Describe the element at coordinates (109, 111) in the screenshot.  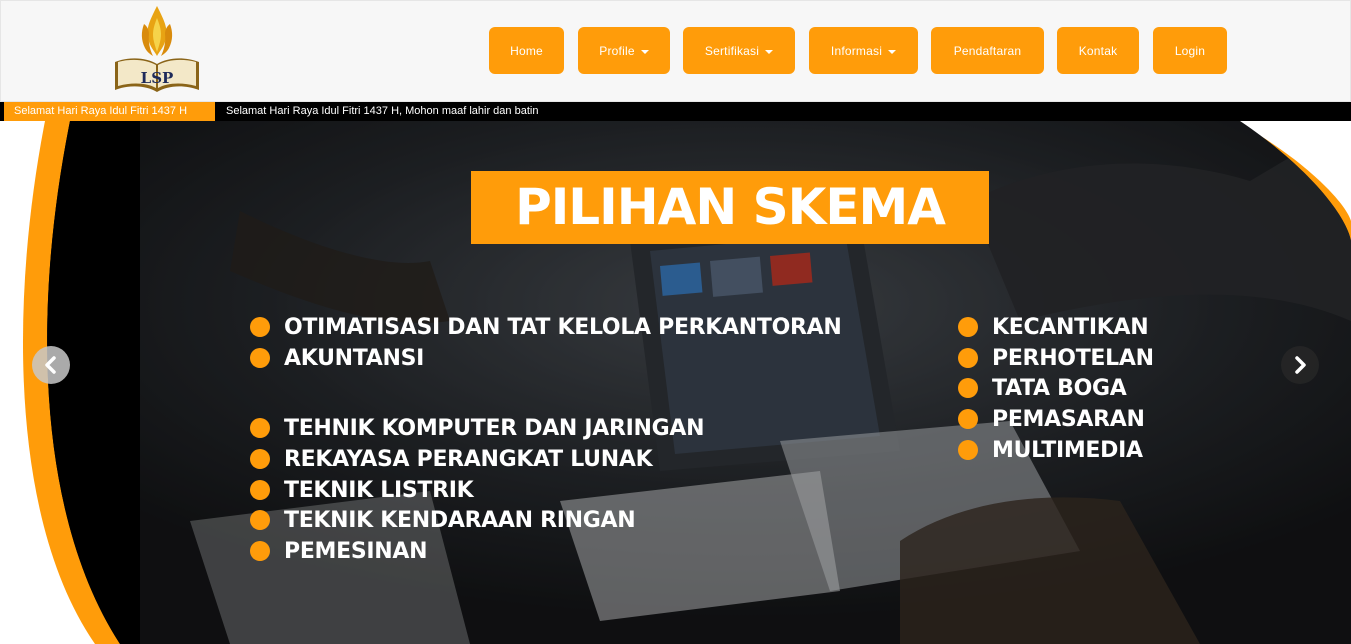
I see `ticker-label: Selamat Hari Raya Idul Fitri 1437 H` at that location.